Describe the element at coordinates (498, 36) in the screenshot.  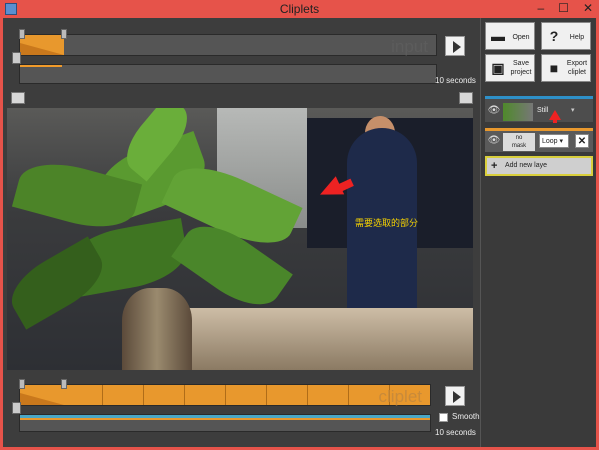
I see `folder-icon: ▬` at that location.